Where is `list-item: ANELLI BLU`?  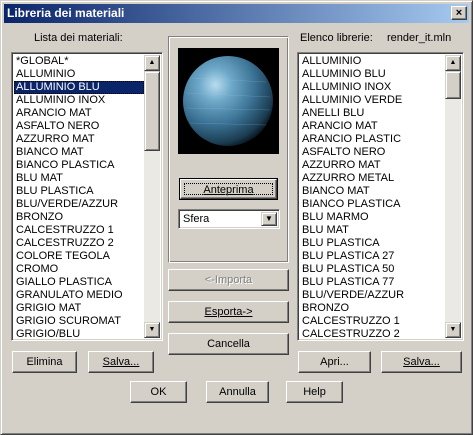 list-item: ANELLI BLU is located at coordinates (372, 113).